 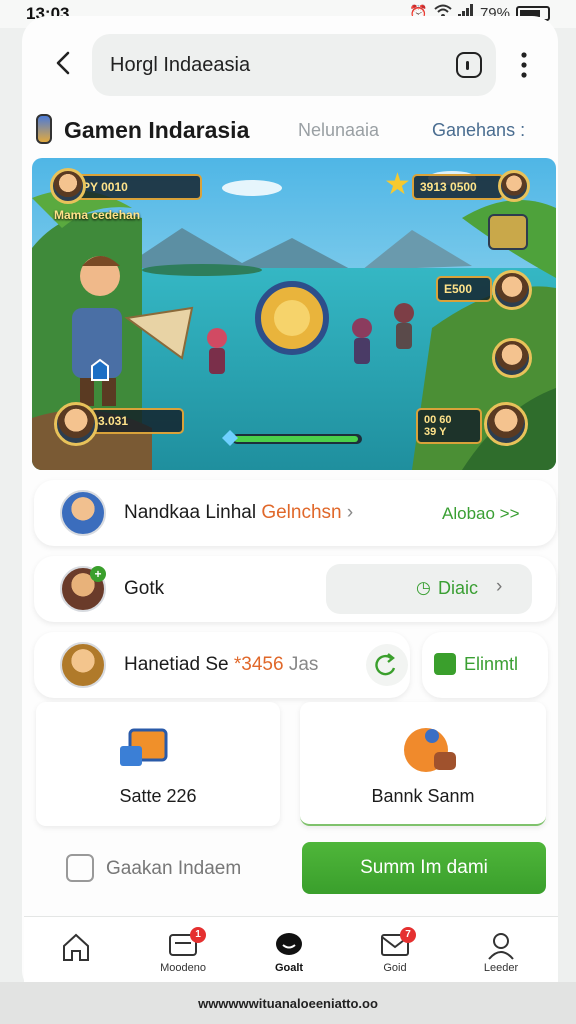 What do you see at coordinates (258, 664) in the screenshot?
I see `row-accent: *3456` at bounding box center [258, 664].